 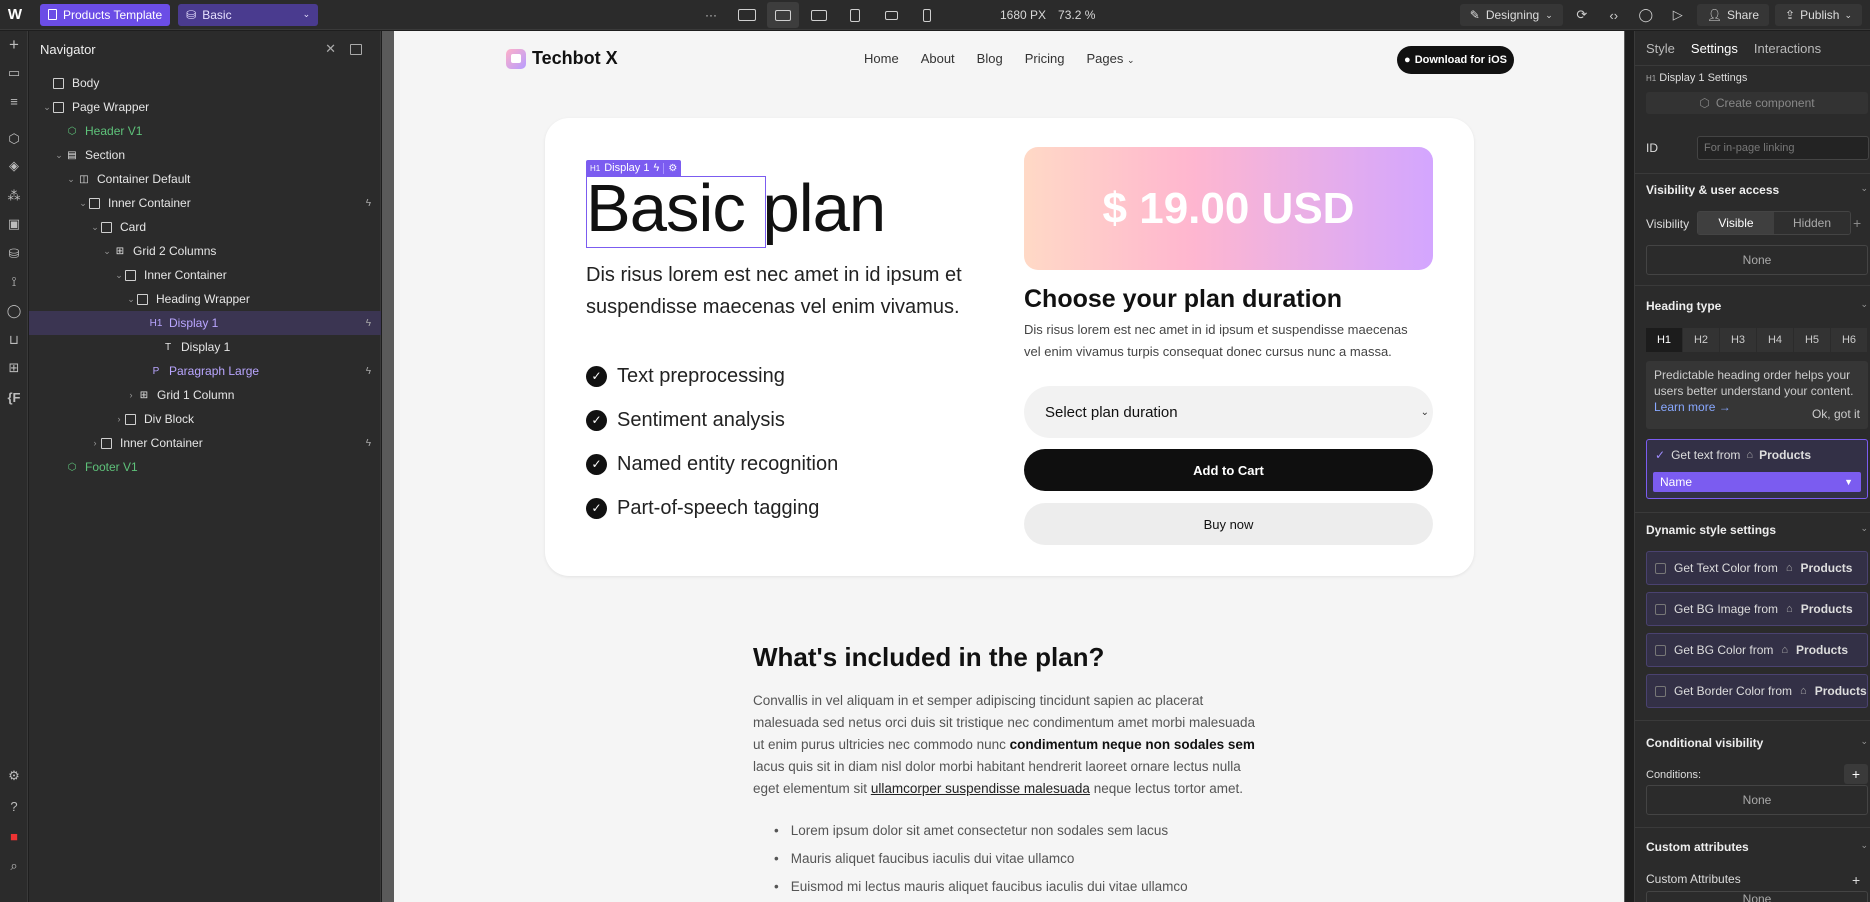 I want to click on create-component-button: ⬡ Create component, so click(x=1757, y=103).